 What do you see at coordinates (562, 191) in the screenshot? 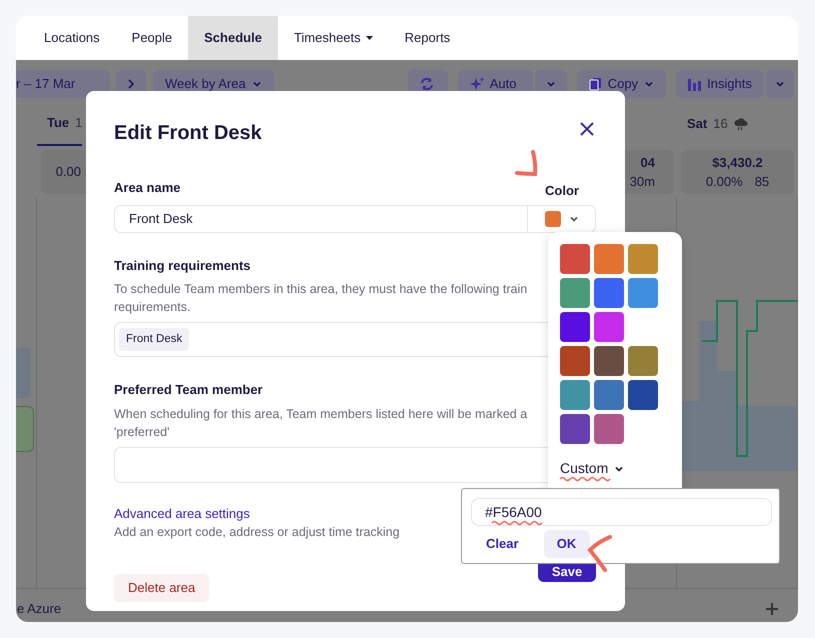
I see `field-label: Color` at bounding box center [562, 191].